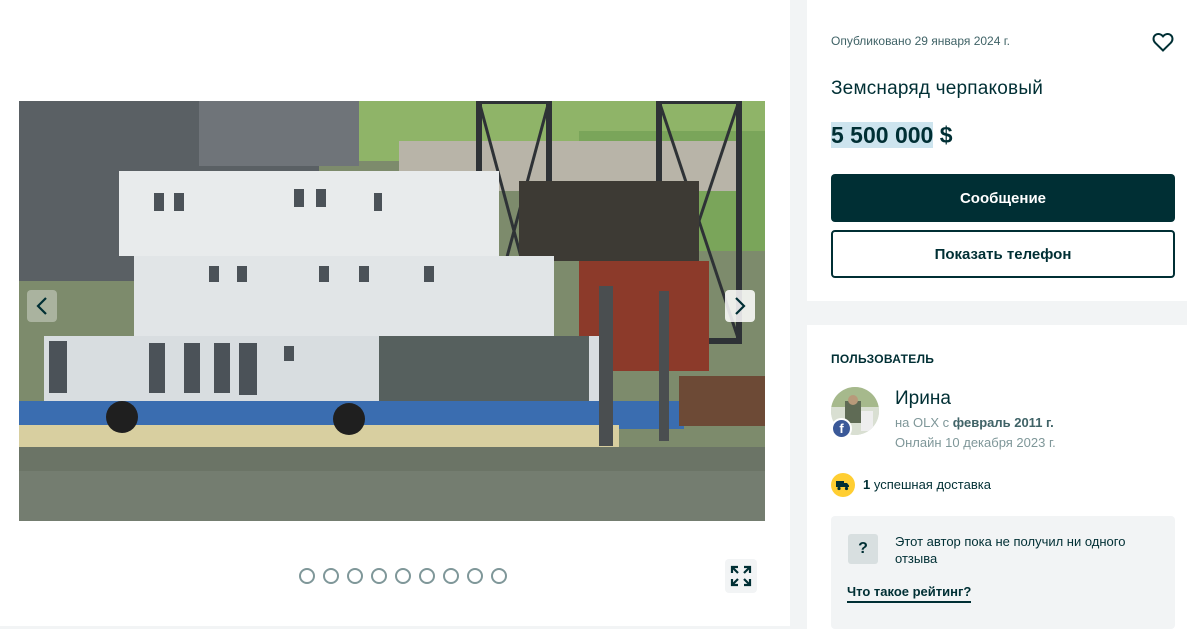 This screenshot has height=629, width=1187. What do you see at coordinates (1003, 422) in the screenshot?
I see `since-date: февраль 2011 г.` at bounding box center [1003, 422].